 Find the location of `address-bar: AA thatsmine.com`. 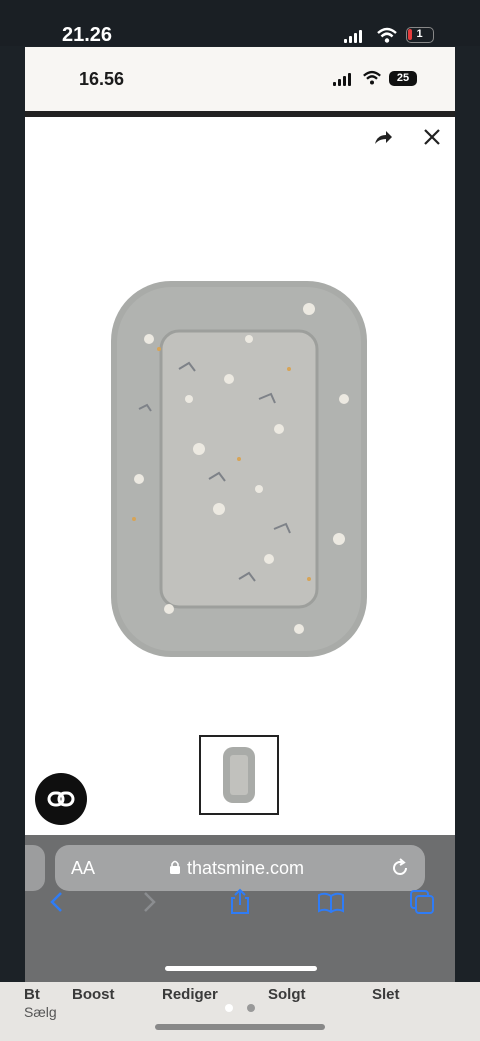

address-bar: AA thatsmine.com is located at coordinates (240, 868).